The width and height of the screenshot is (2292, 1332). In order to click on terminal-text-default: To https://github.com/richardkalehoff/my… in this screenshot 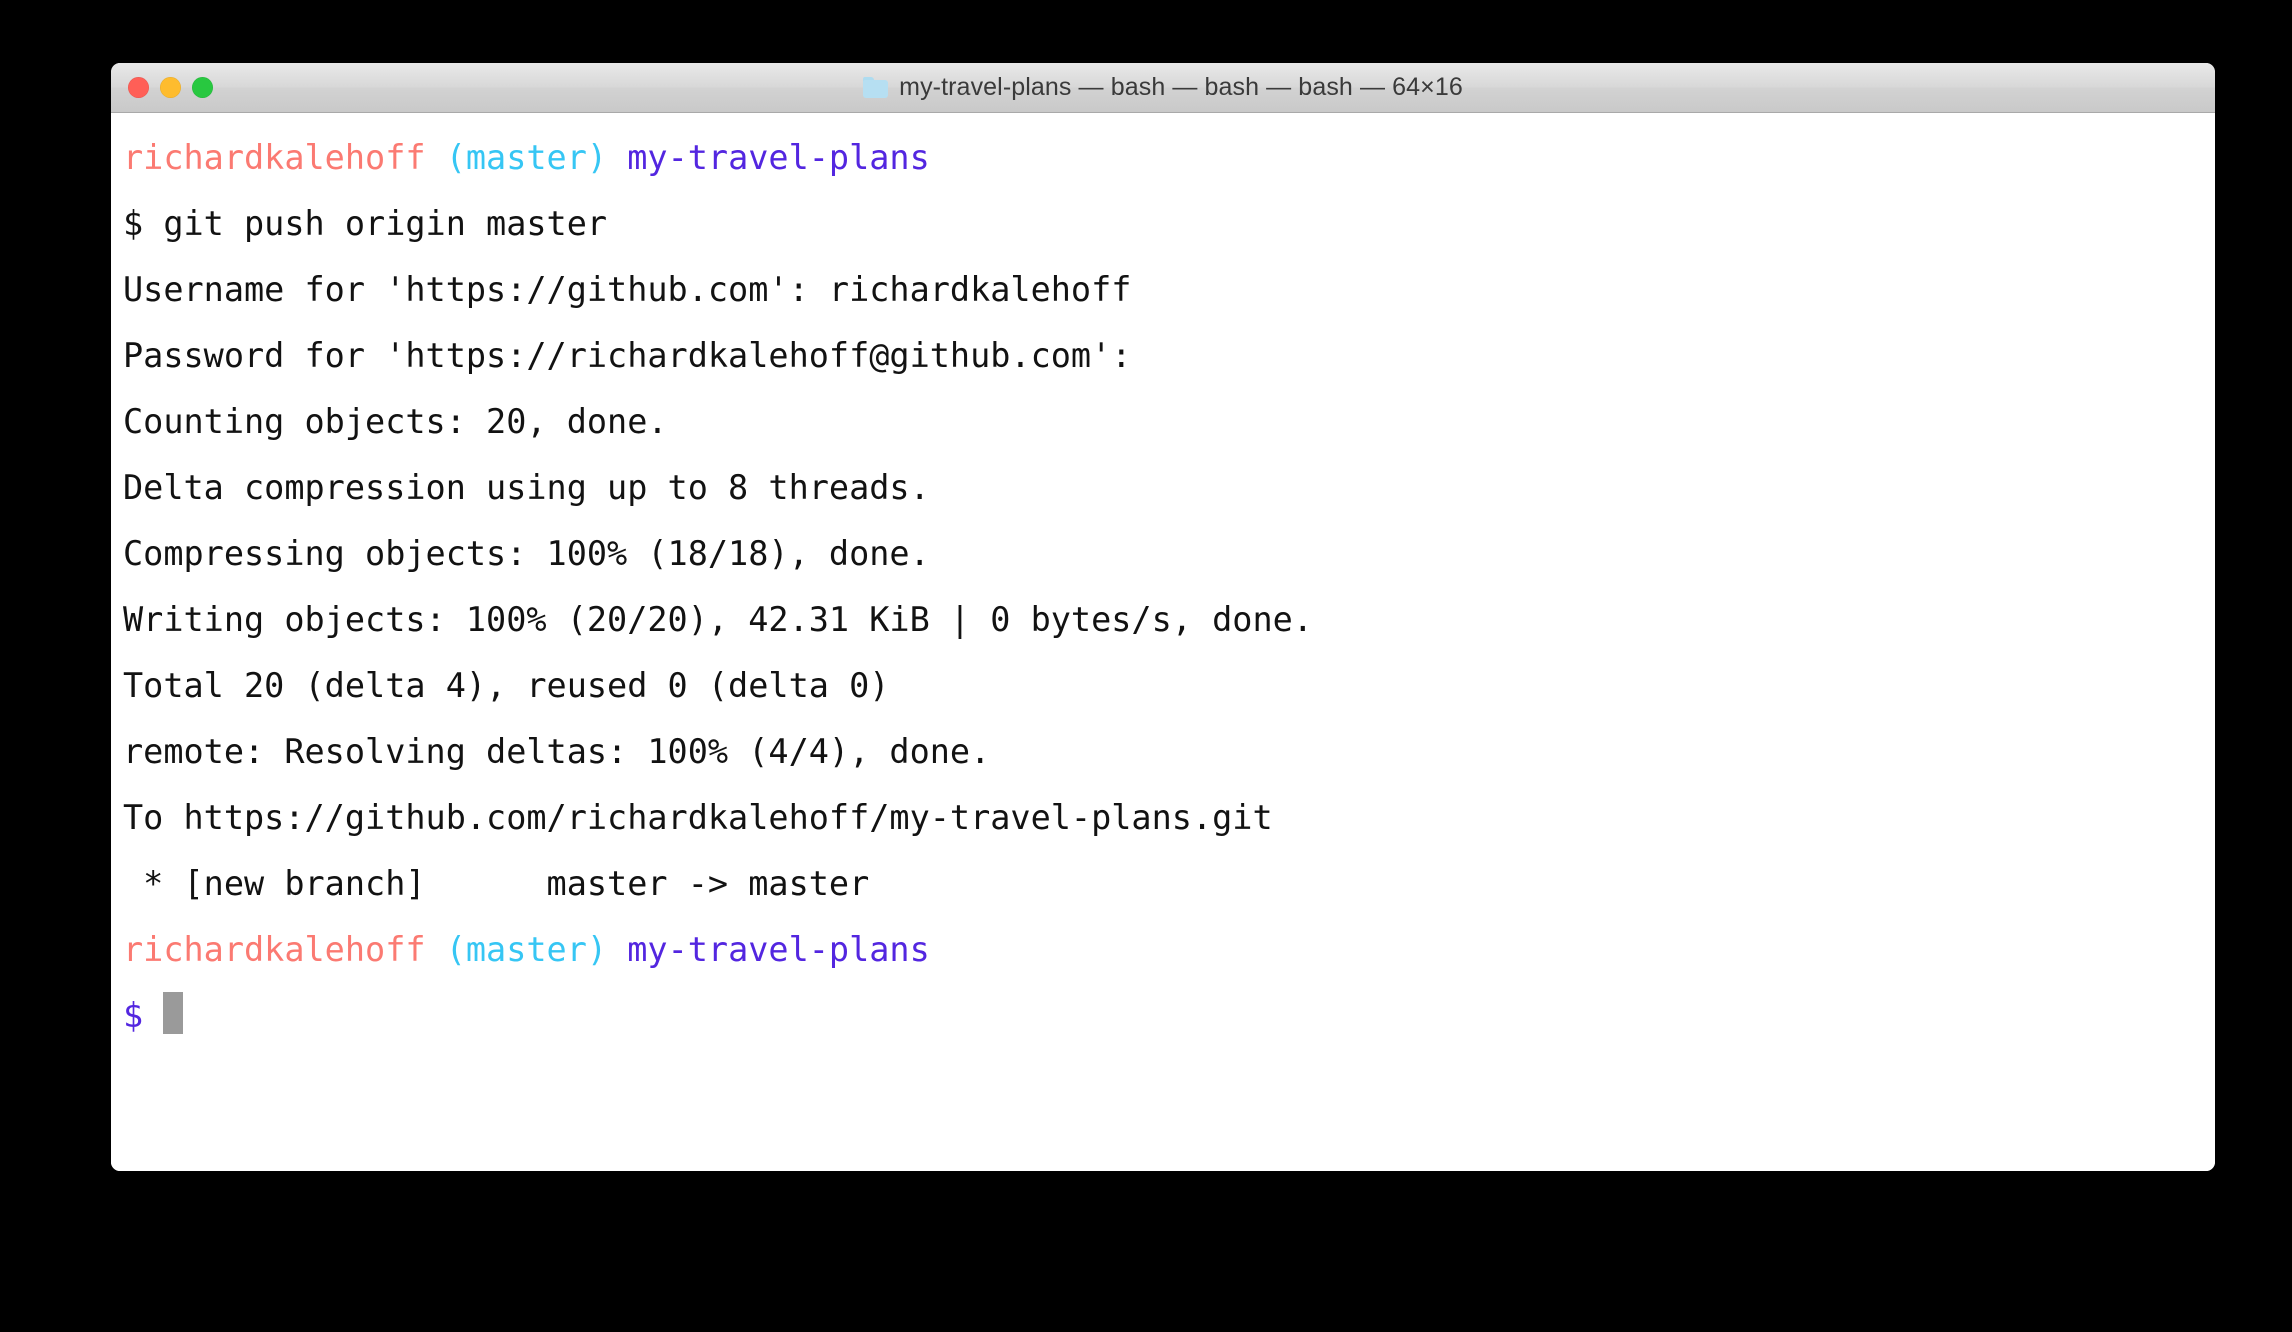, I will do `click(698, 817)`.